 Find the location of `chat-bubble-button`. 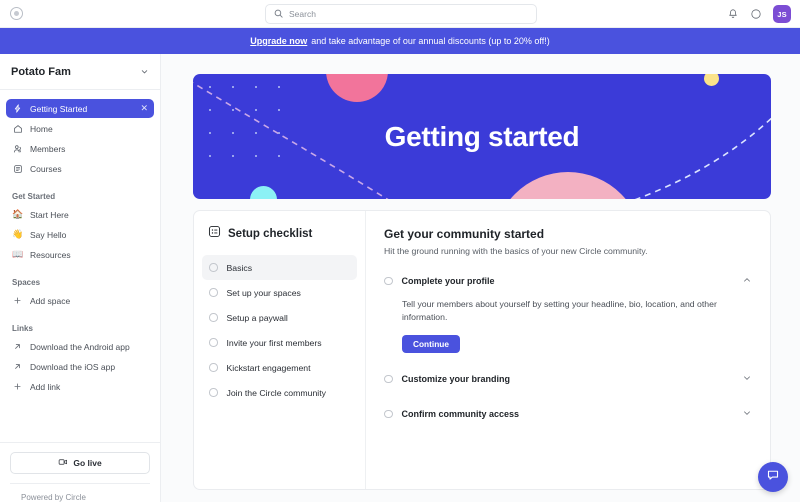

chat-bubble-button is located at coordinates (773, 477).